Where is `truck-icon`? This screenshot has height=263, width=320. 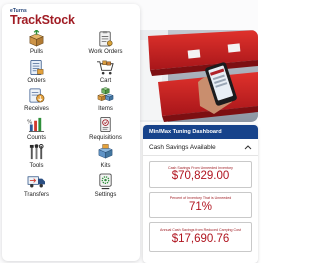 truck-icon is located at coordinates (36, 181).